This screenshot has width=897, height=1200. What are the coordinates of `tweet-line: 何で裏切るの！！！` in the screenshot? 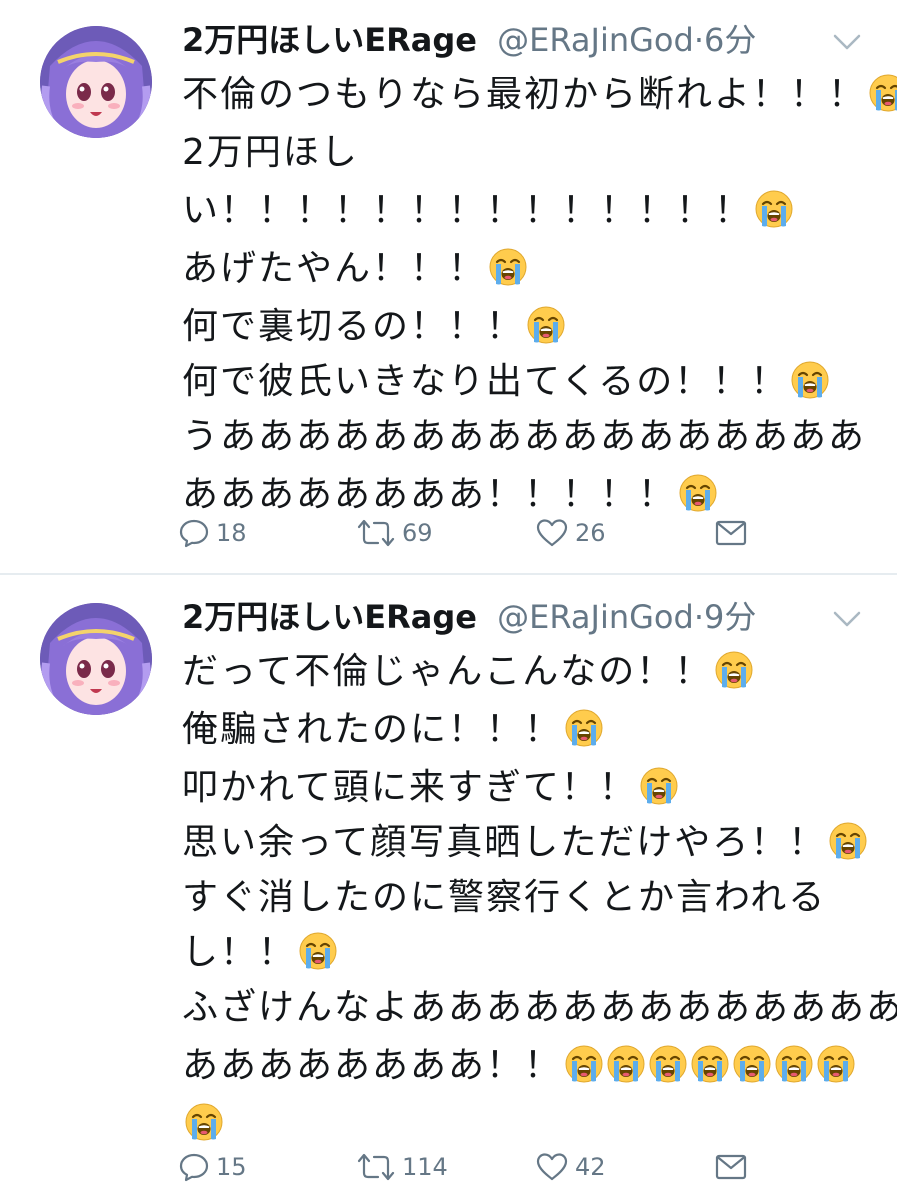 It's located at (527, 327).